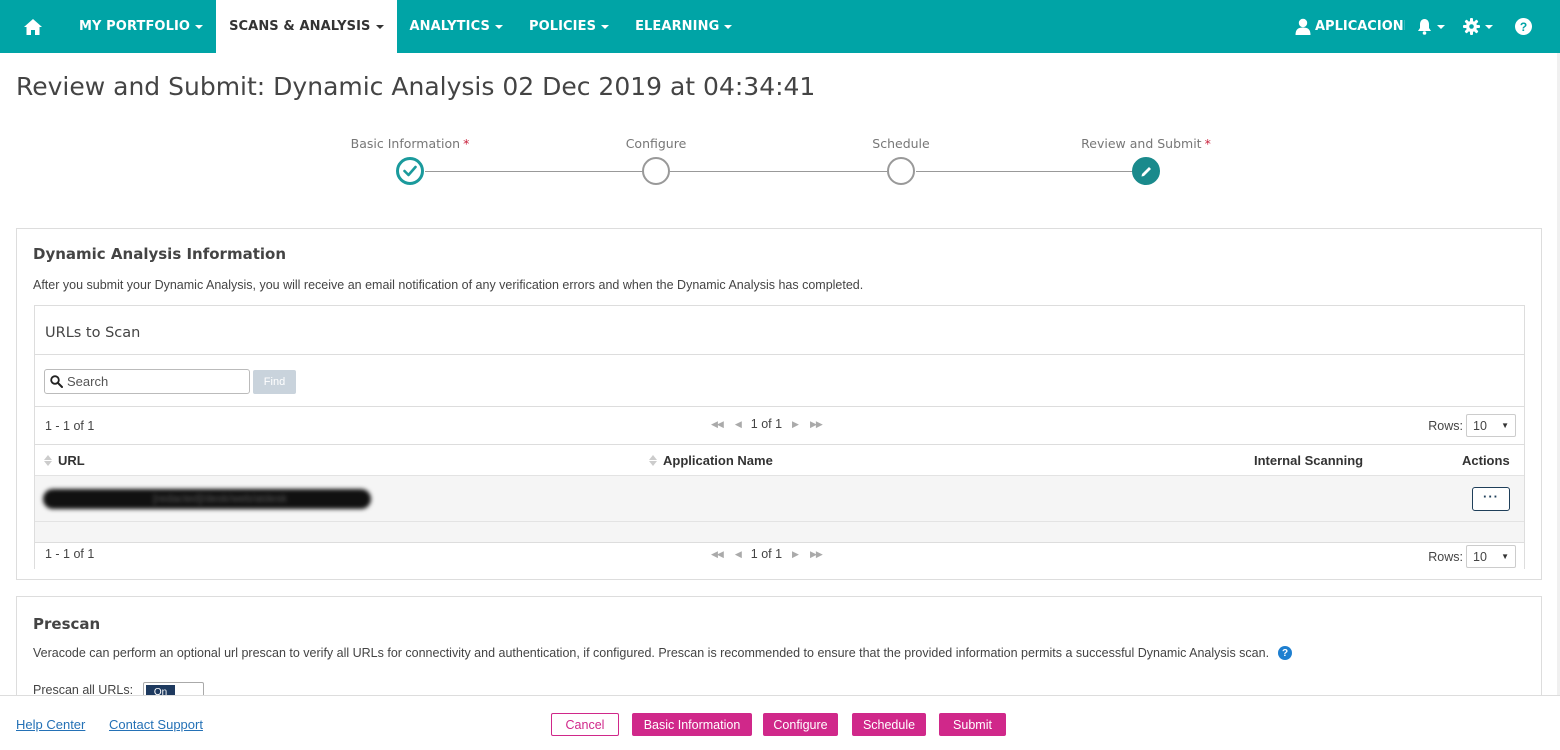 The height and width of the screenshot is (750, 1560). Describe the element at coordinates (1491, 499) in the screenshot. I see `row-actions-button: ···` at that location.